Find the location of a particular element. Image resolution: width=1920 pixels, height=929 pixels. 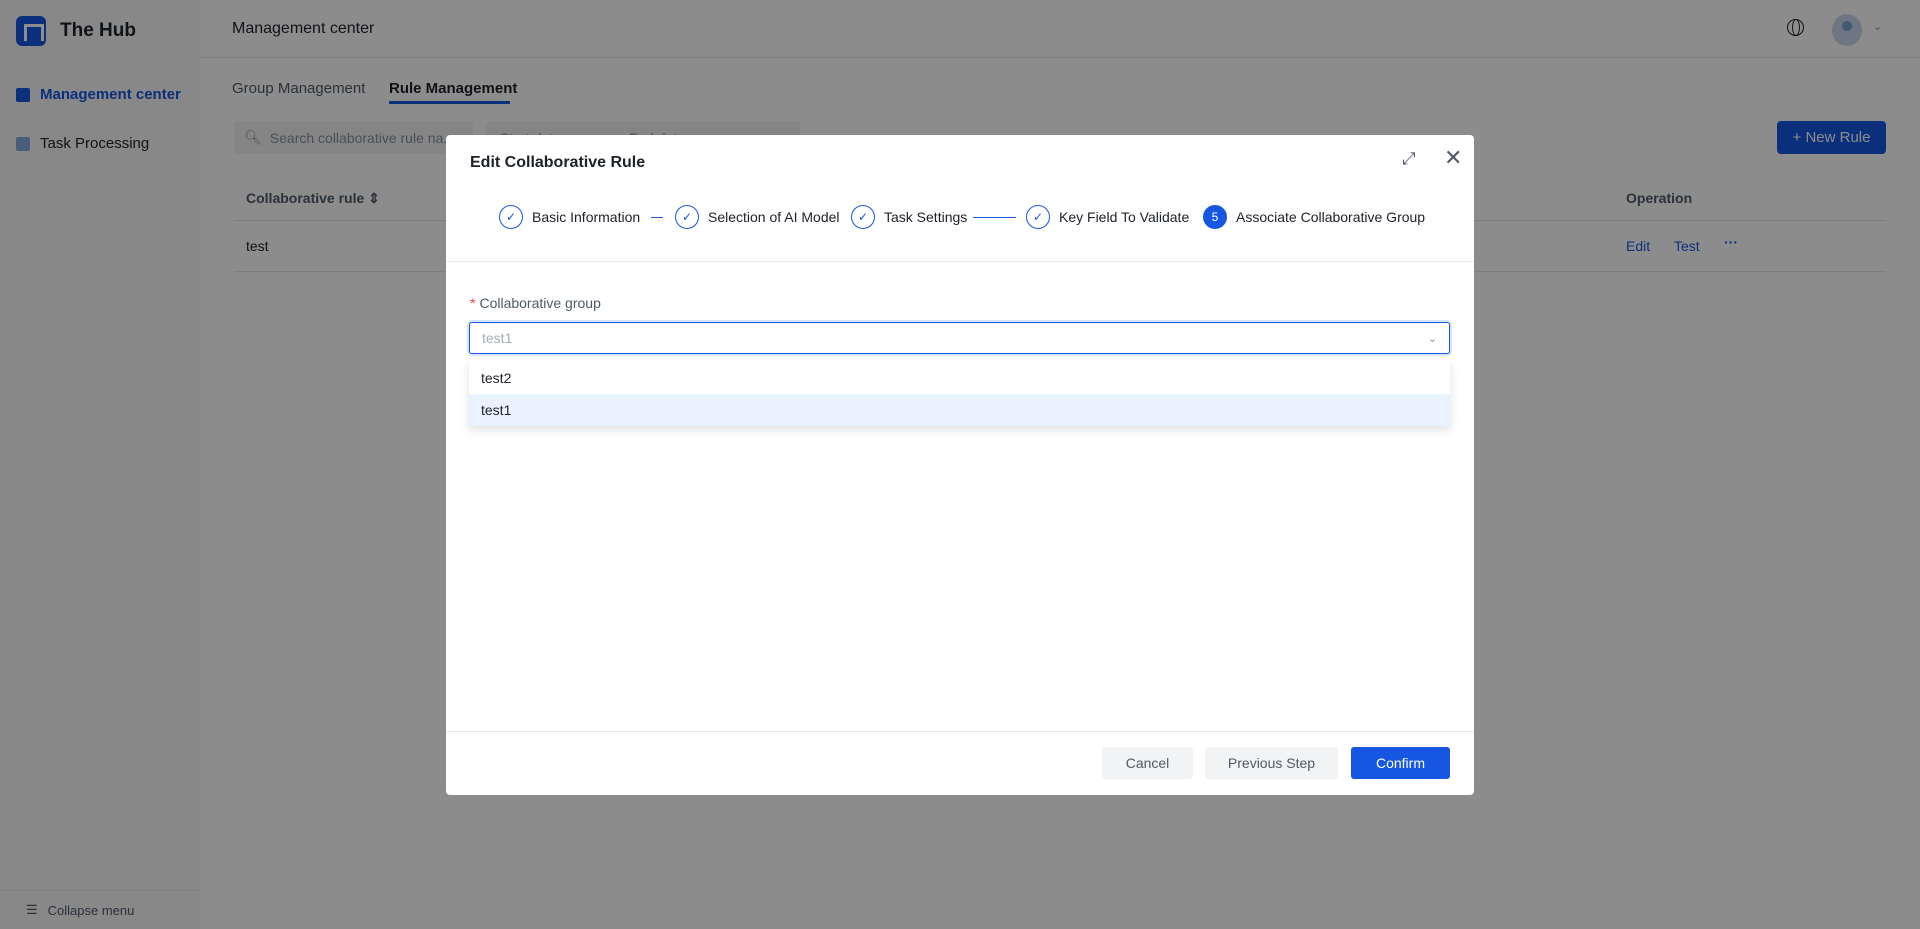

dropdown-option: test2 is located at coordinates (959, 378).